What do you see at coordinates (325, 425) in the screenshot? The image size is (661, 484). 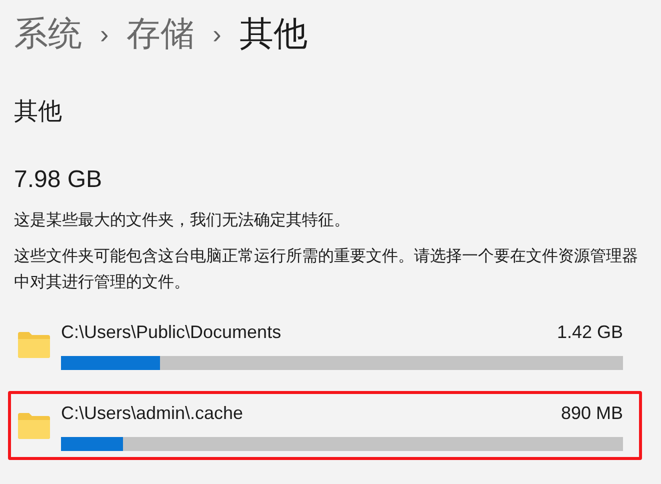 I see `highlighted-folder-row: C:\Users\admin\.cache 890 MB` at bounding box center [325, 425].